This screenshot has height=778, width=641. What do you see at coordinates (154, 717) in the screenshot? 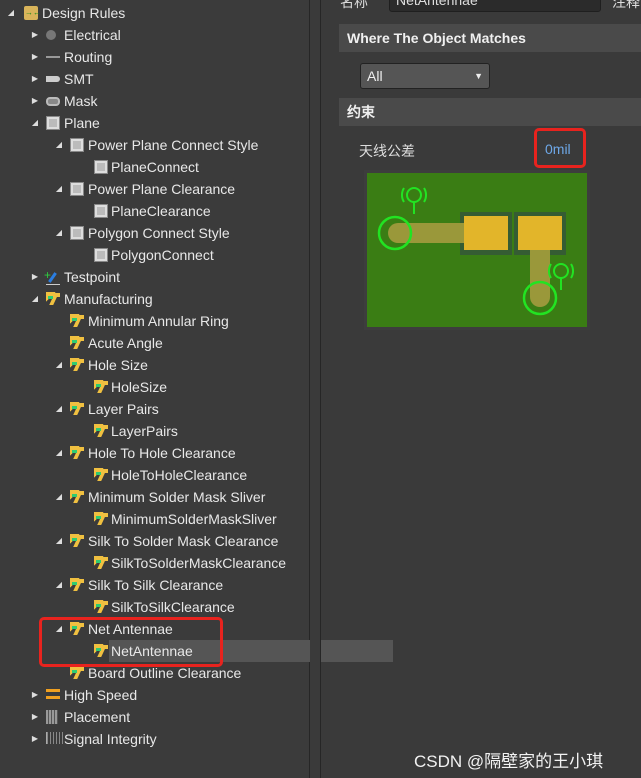
I see `tree-item: ▶ Placement` at bounding box center [154, 717].